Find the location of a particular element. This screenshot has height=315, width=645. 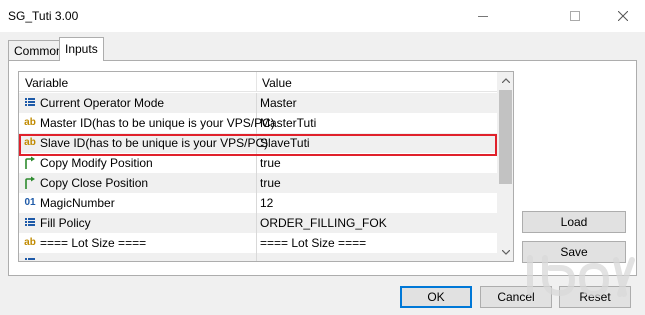

table-row: Copy Modify Position true is located at coordinates (258, 163).